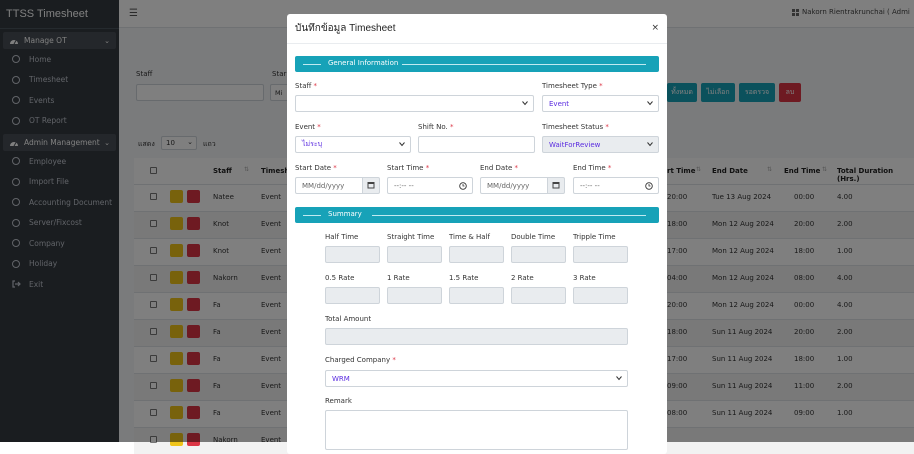 The height and width of the screenshot is (454, 914). I want to click on label-text: Timesheet Type, so click(569, 86).